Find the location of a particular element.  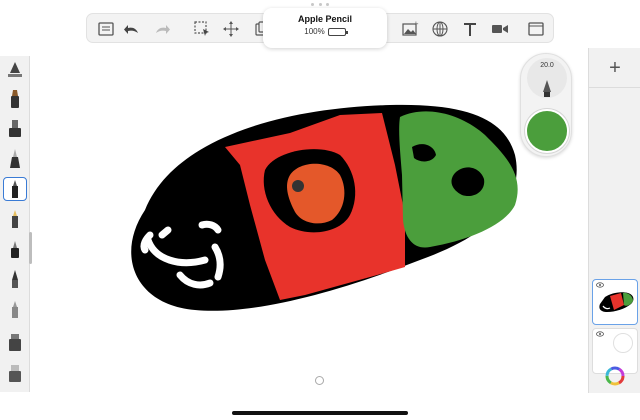

perspective-guide-icon is located at coordinates (440, 29).